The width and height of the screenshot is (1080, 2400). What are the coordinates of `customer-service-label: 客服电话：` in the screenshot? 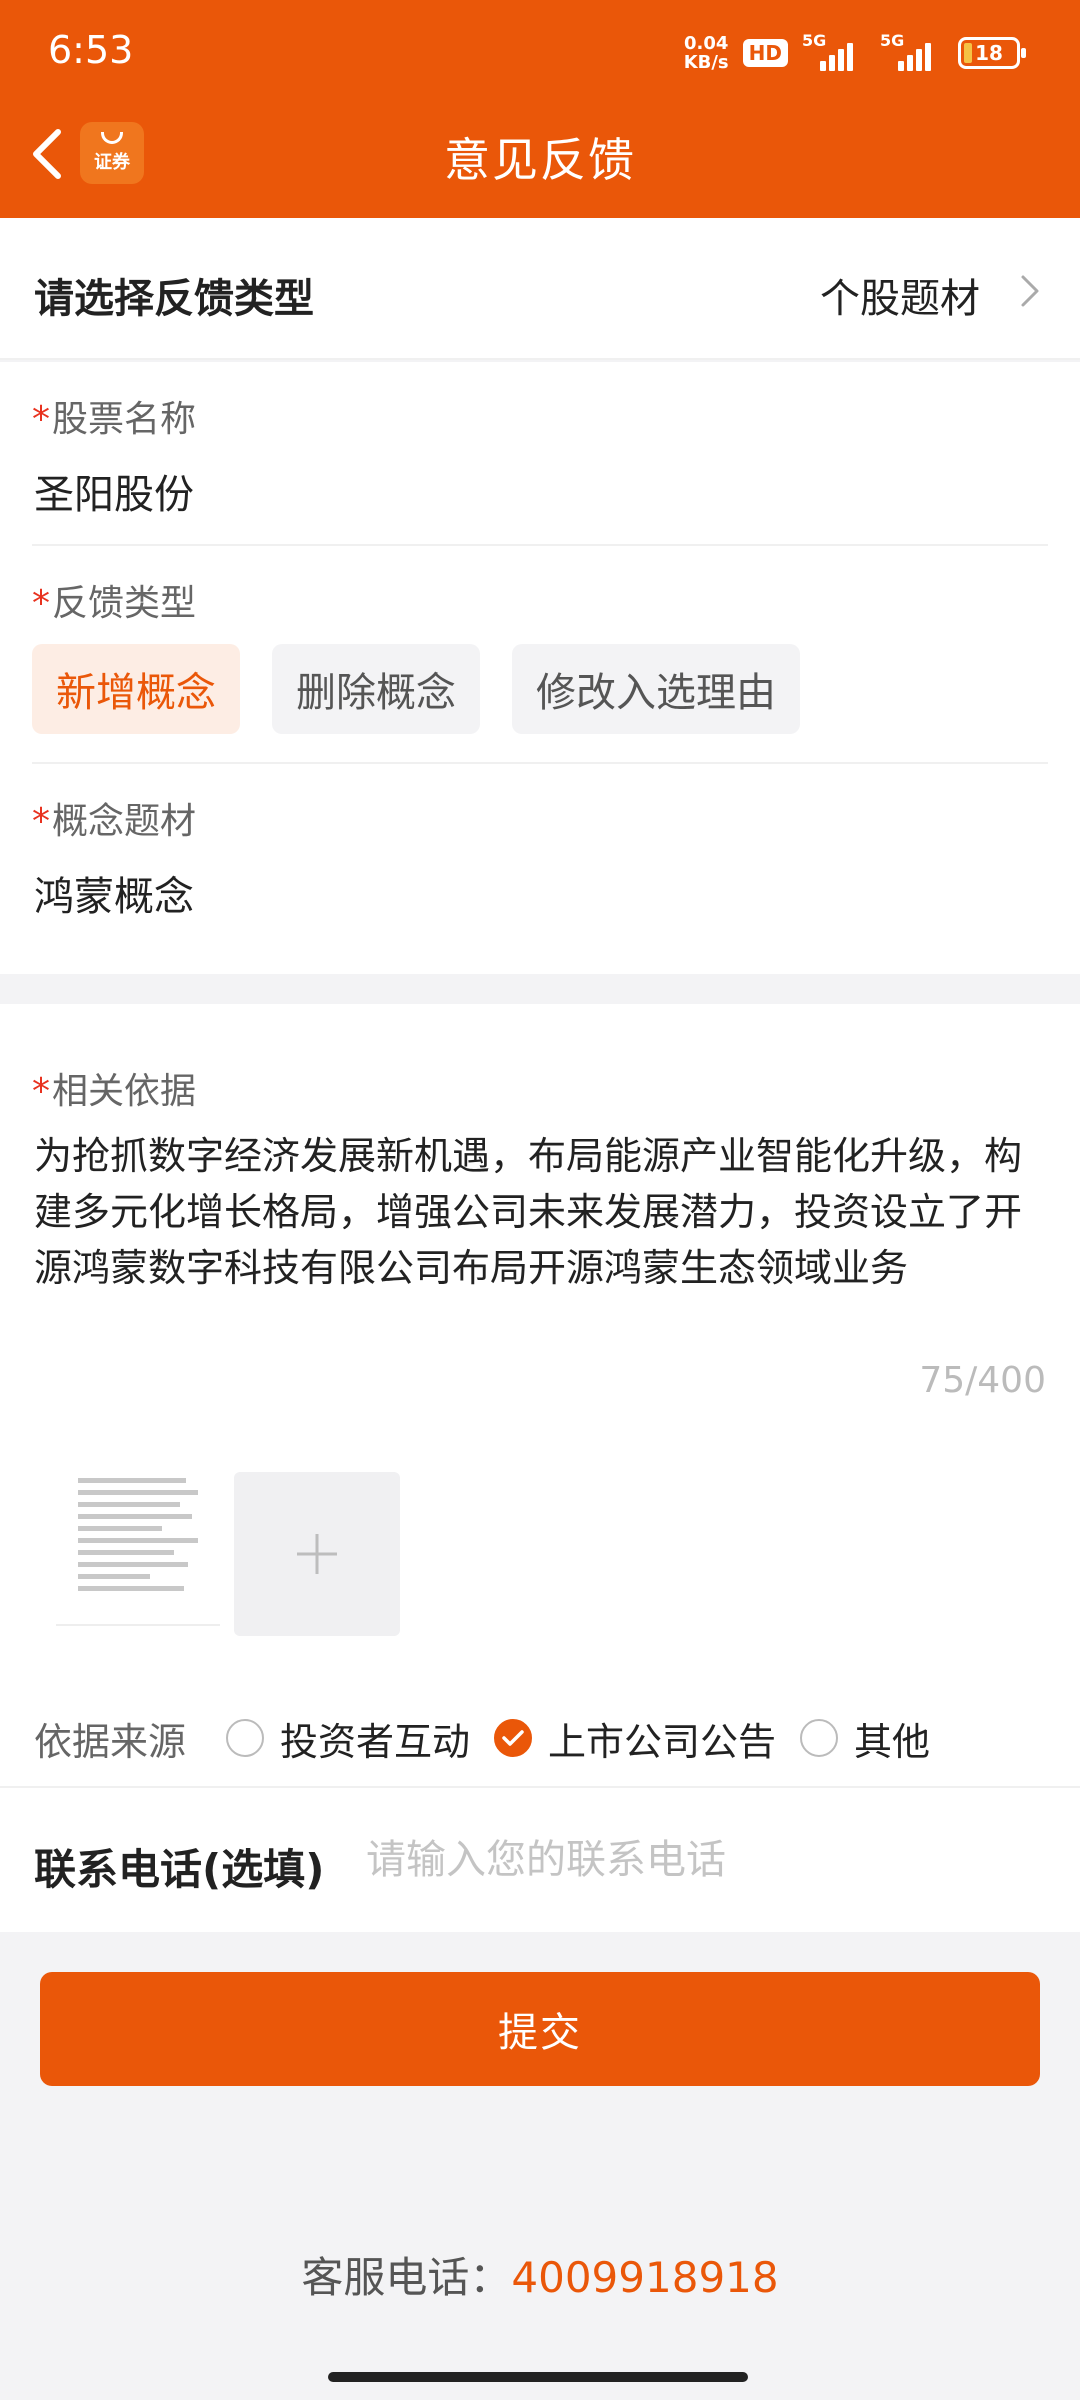 It's located at (406, 2277).